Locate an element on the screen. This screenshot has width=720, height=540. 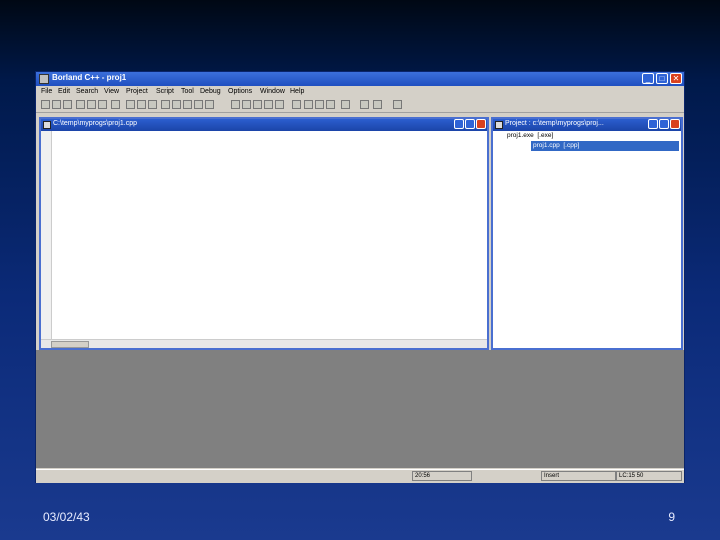
new-file-icon is located at coordinates (45, 104).